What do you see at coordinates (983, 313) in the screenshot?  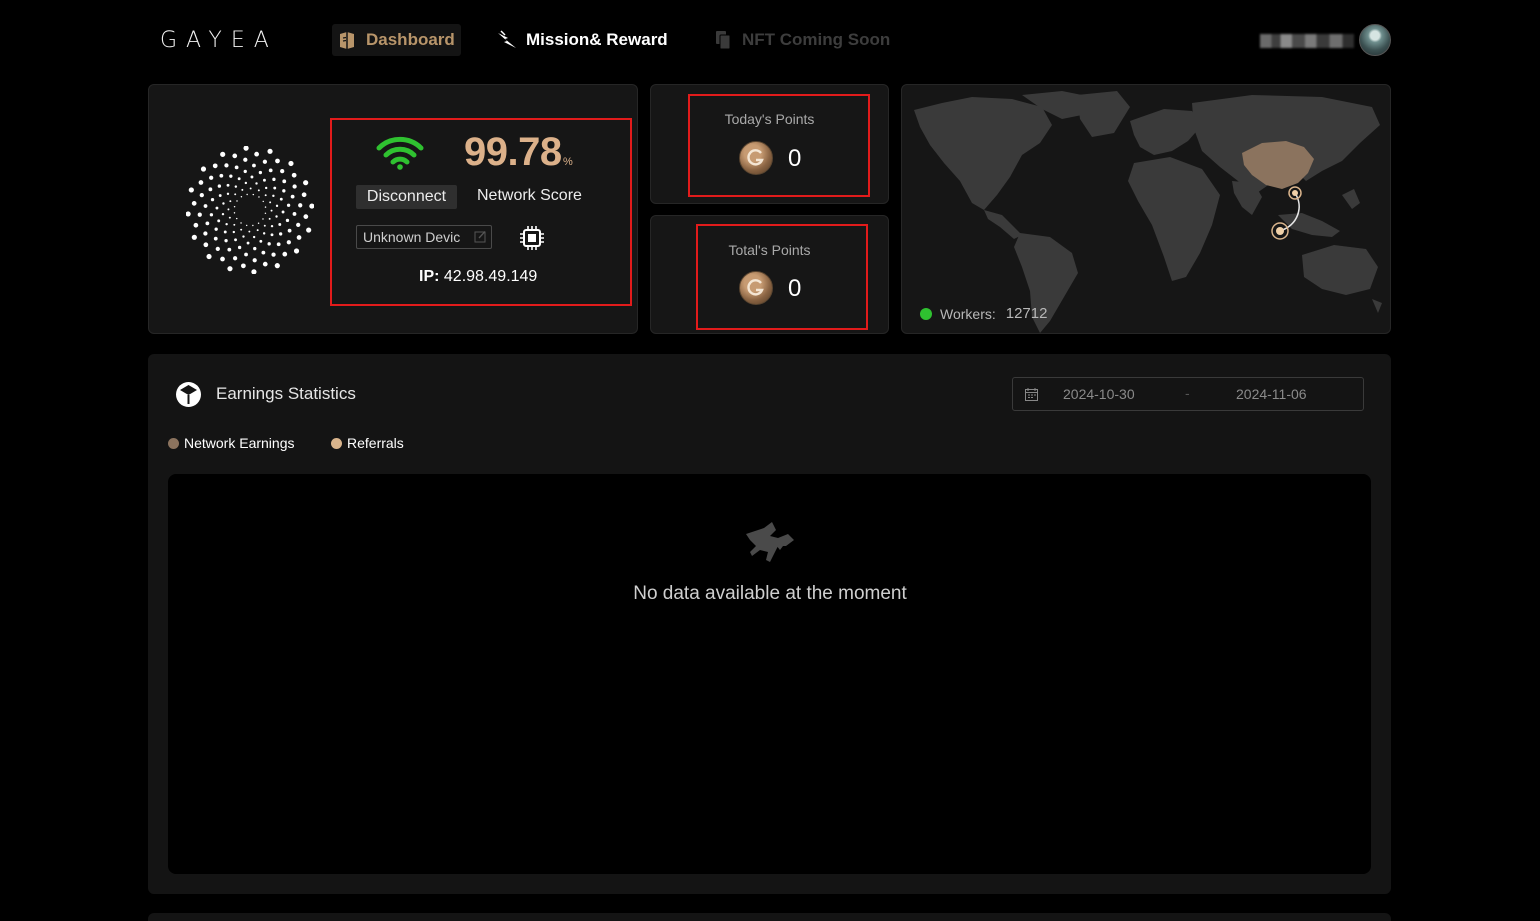 I see `workers-indicator: Workers: 12712` at bounding box center [983, 313].